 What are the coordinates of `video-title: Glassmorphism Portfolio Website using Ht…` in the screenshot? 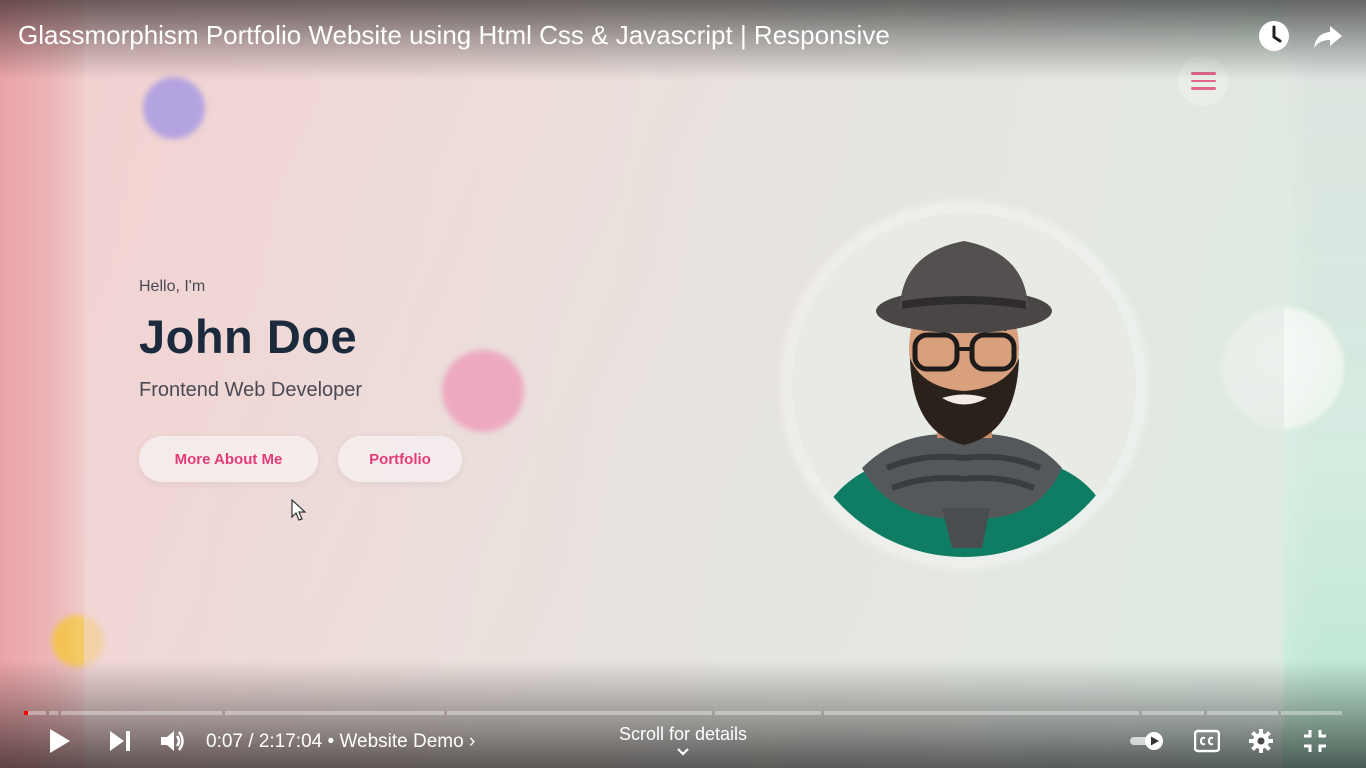 It's located at (454, 35).